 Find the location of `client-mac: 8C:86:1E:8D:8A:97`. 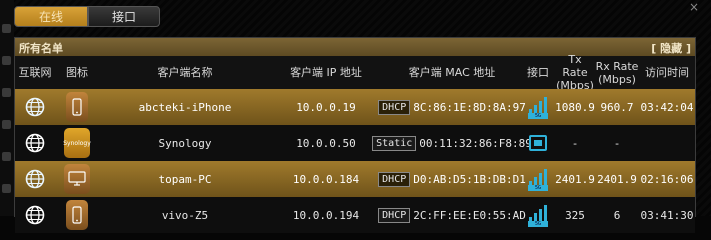

client-mac: 8C:86:1E:8D:8A:97 is located at coordinates (469, 107).